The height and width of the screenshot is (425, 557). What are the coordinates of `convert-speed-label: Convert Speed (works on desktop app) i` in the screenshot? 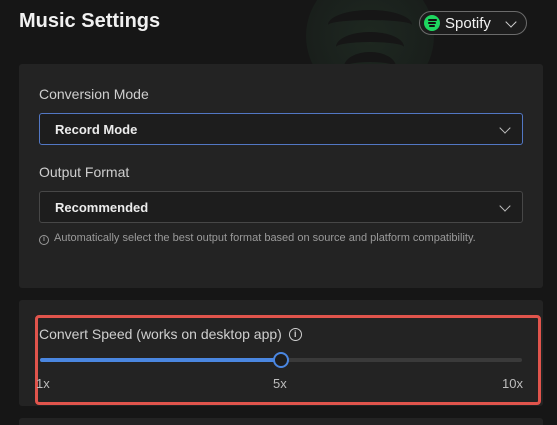 It's located at (170, 334).